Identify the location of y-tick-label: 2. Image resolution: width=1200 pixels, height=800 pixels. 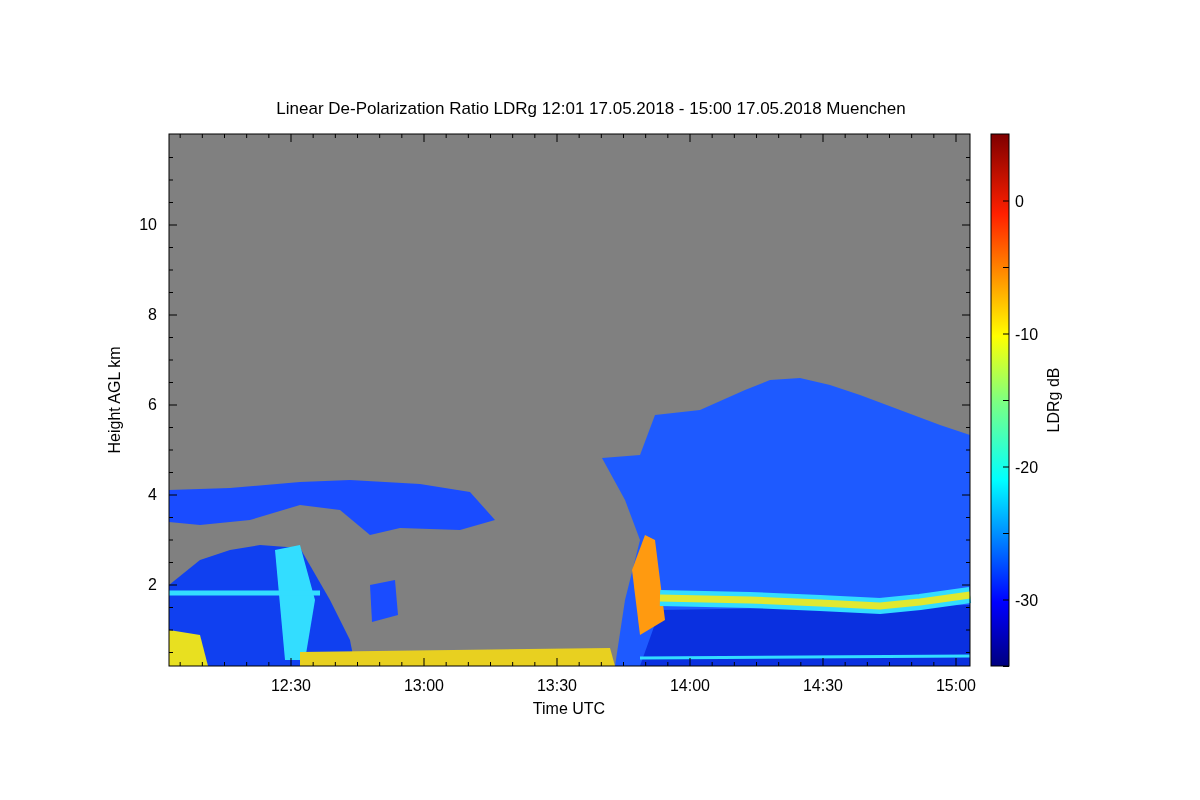
(152, 584).